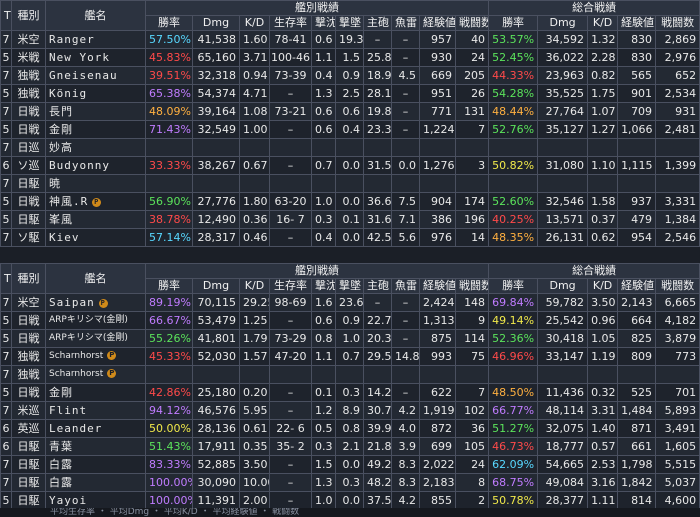  Describe the element at coordinates (95, 57) in the screenshot. I see `ship-name-cell: New York` at that location.